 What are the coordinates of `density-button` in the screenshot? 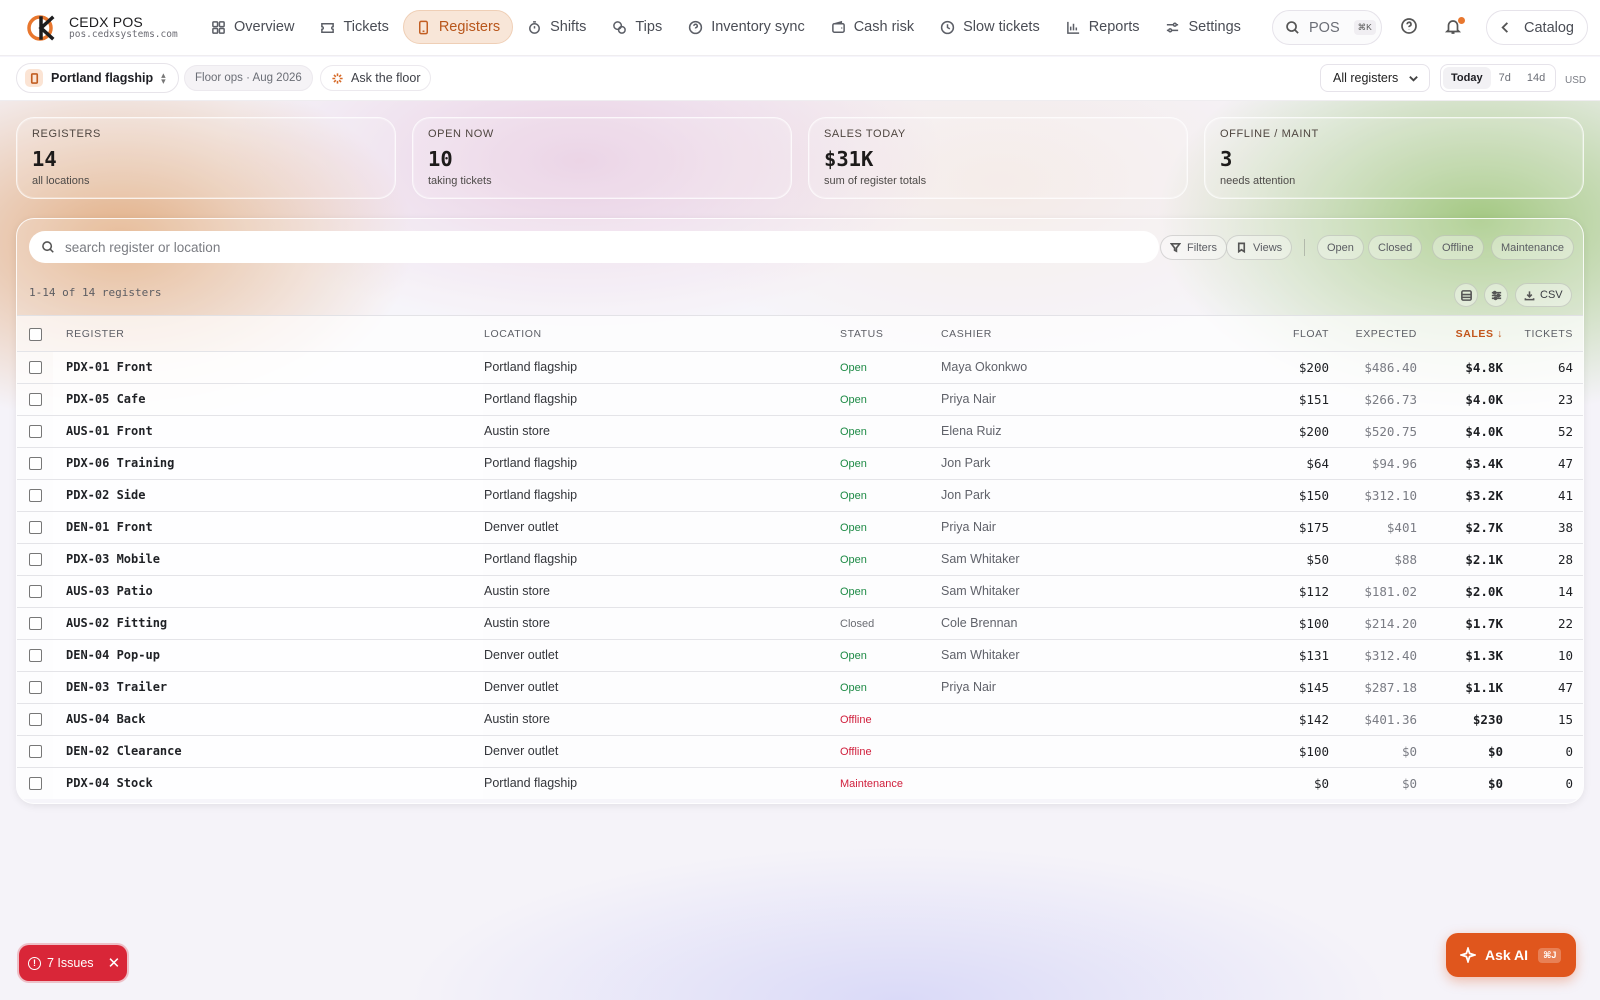 It's located at (1466, 295).